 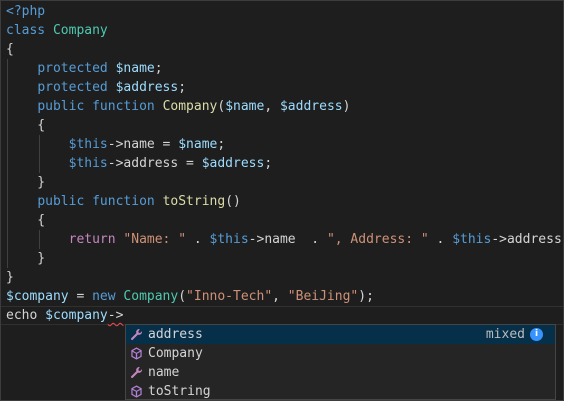 I want to click on code-token: ,, so click(x=272, y=106).